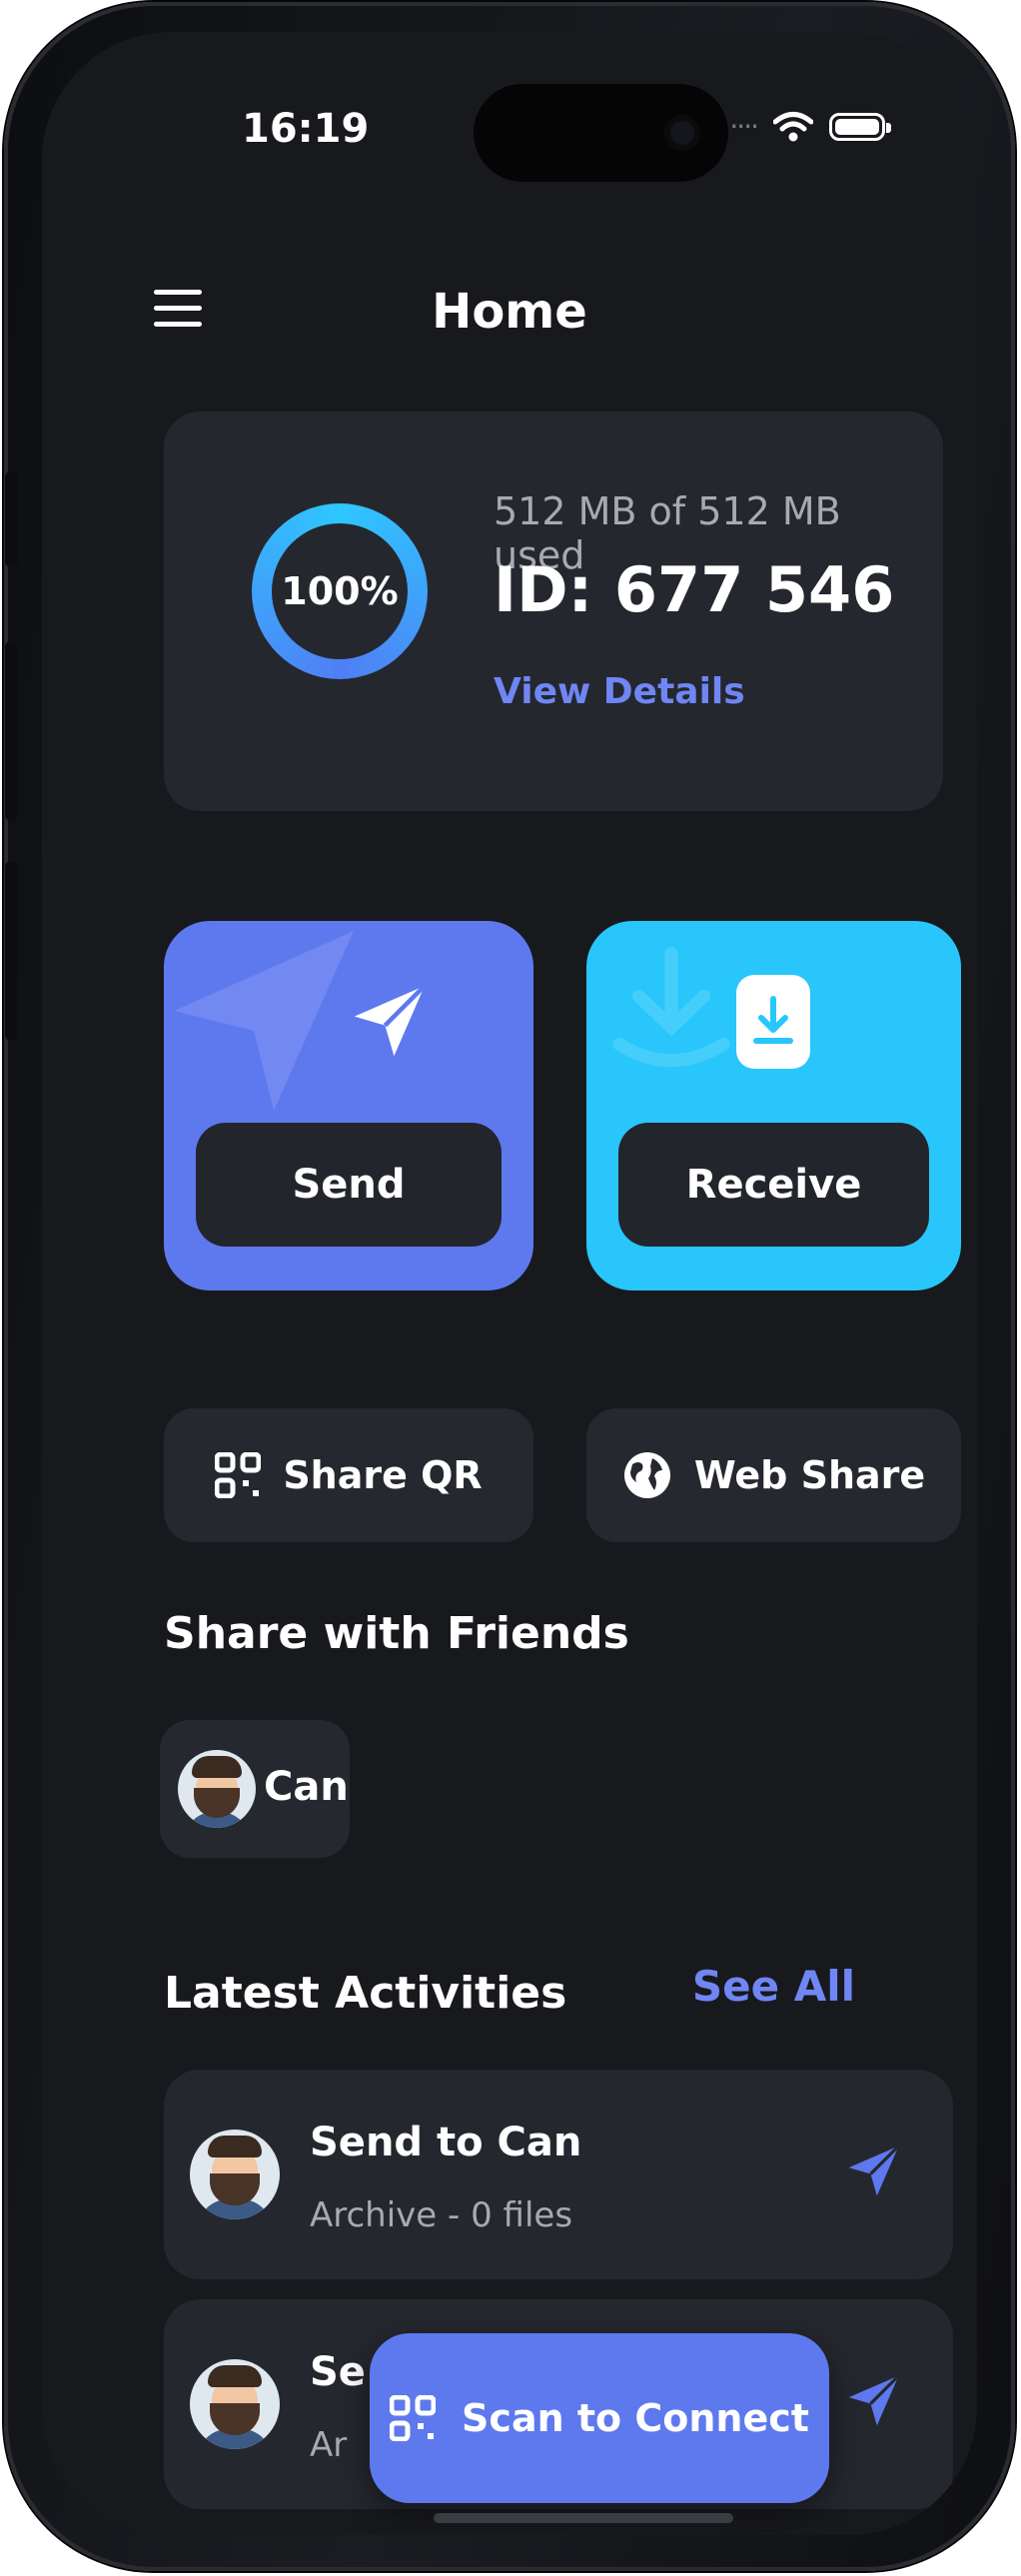 The height and width of the screenshot is (2576, 1021). Describe the element at coordinates (671, 1008) in the screenshot. I see `download-watermark-icon` at that location.